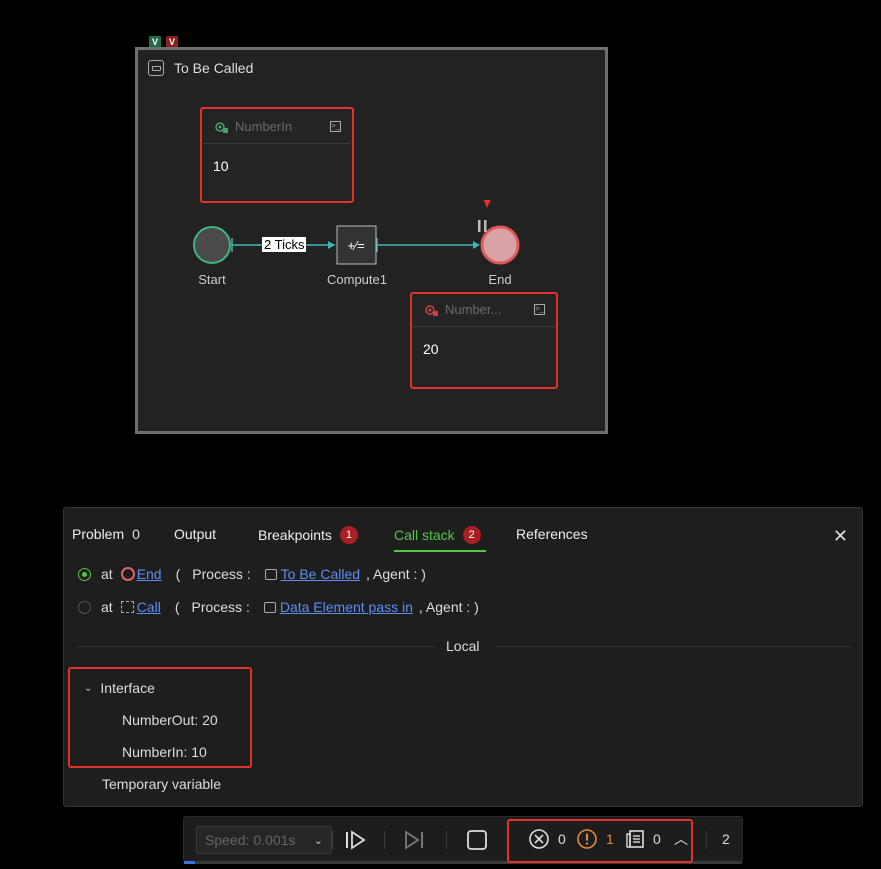 The image size is (881, 869). Describe the element at coordinates (84, 574) in the screenshot. I see `frame-radio-selected` at that location.